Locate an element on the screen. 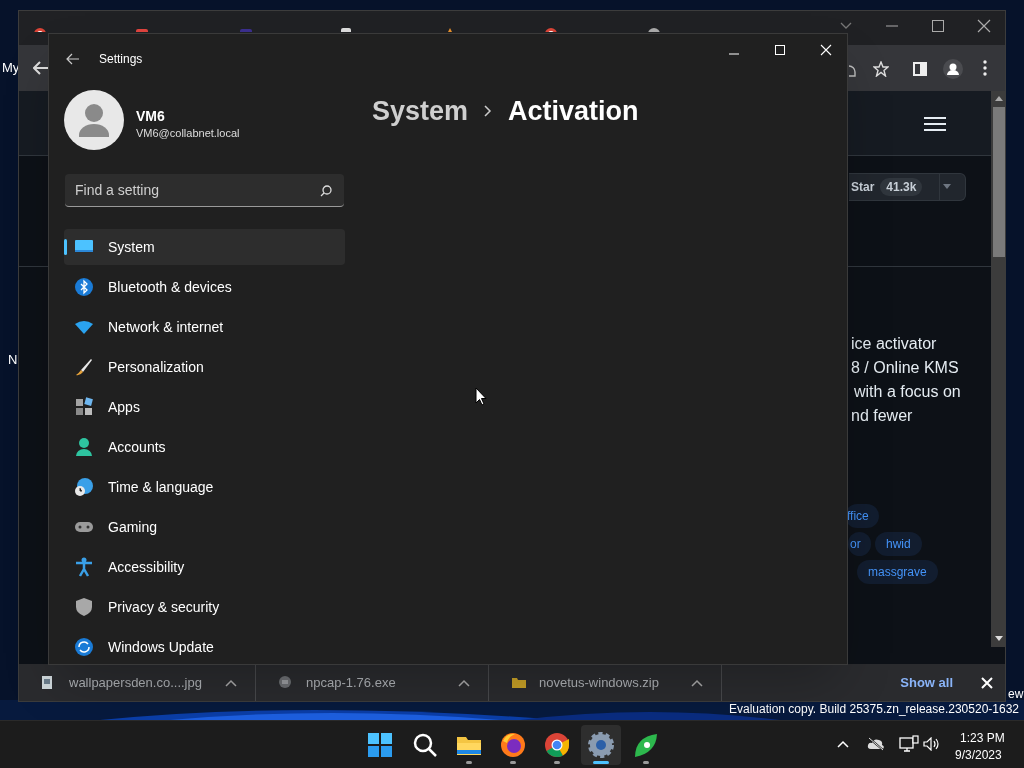  bluetooth-icon is located at coordinates (84, 287).